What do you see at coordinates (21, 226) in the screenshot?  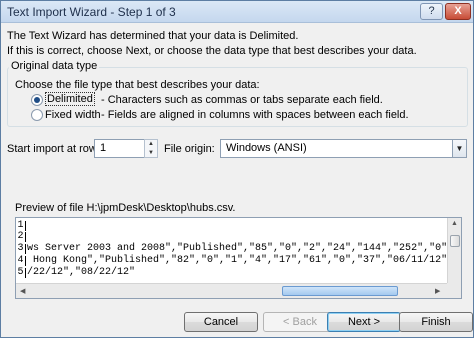 I see `line-number: 1` at bounding box center [21, 226].